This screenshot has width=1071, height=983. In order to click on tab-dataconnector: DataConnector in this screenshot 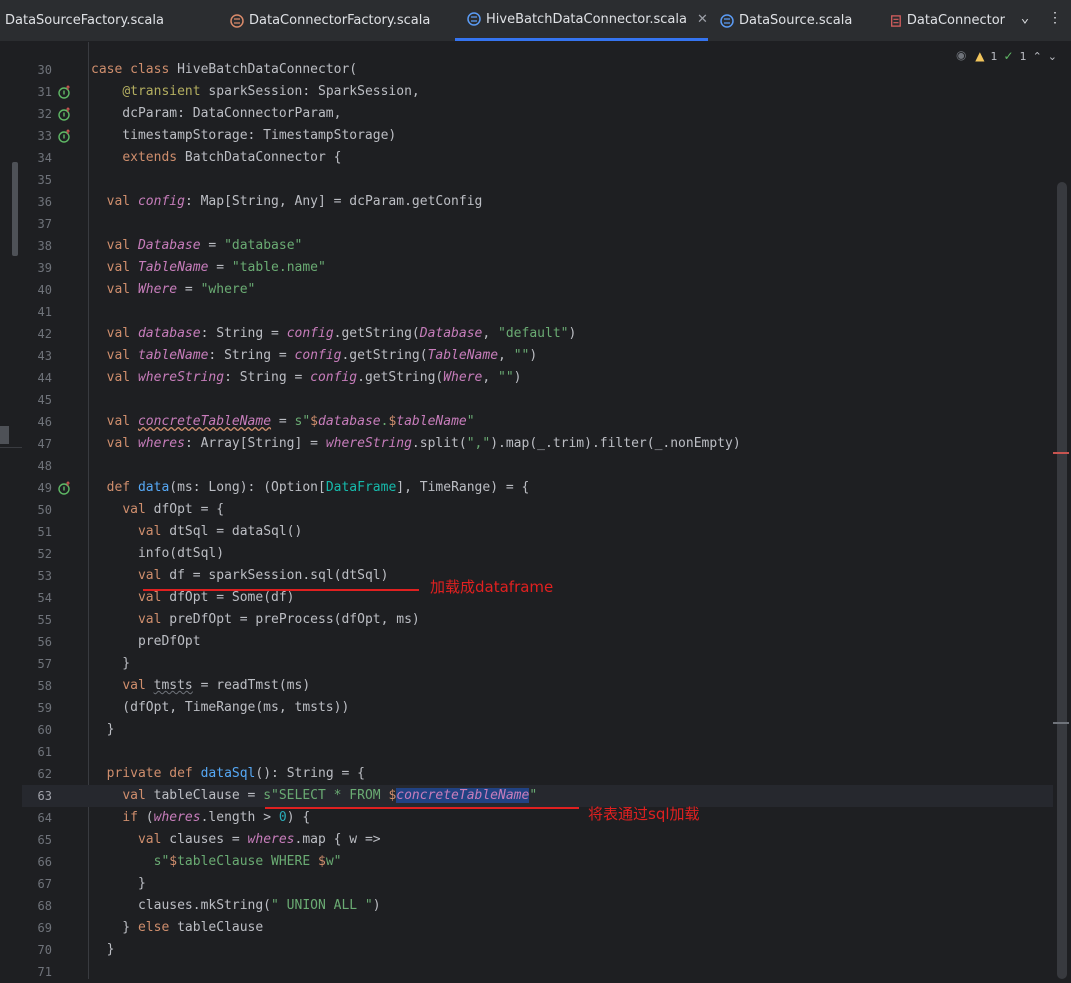, I will do `click(947, 20)`.